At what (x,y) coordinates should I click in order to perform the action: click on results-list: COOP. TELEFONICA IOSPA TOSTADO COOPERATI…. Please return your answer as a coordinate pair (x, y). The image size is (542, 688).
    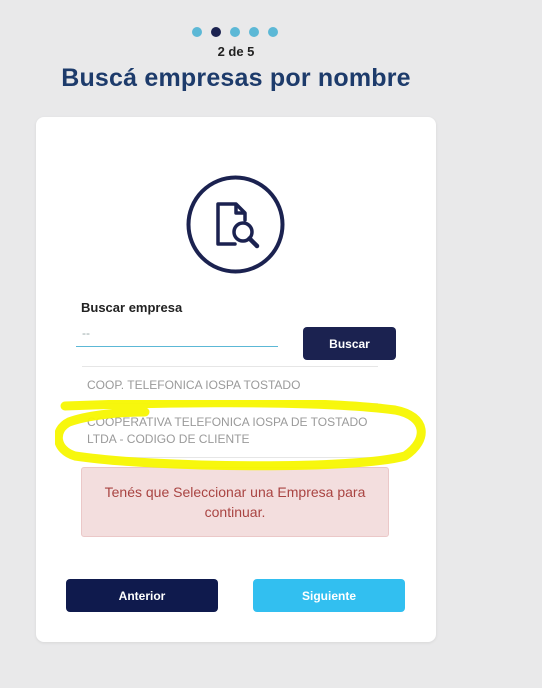
    Looking at the image, I should click on (230, 412).